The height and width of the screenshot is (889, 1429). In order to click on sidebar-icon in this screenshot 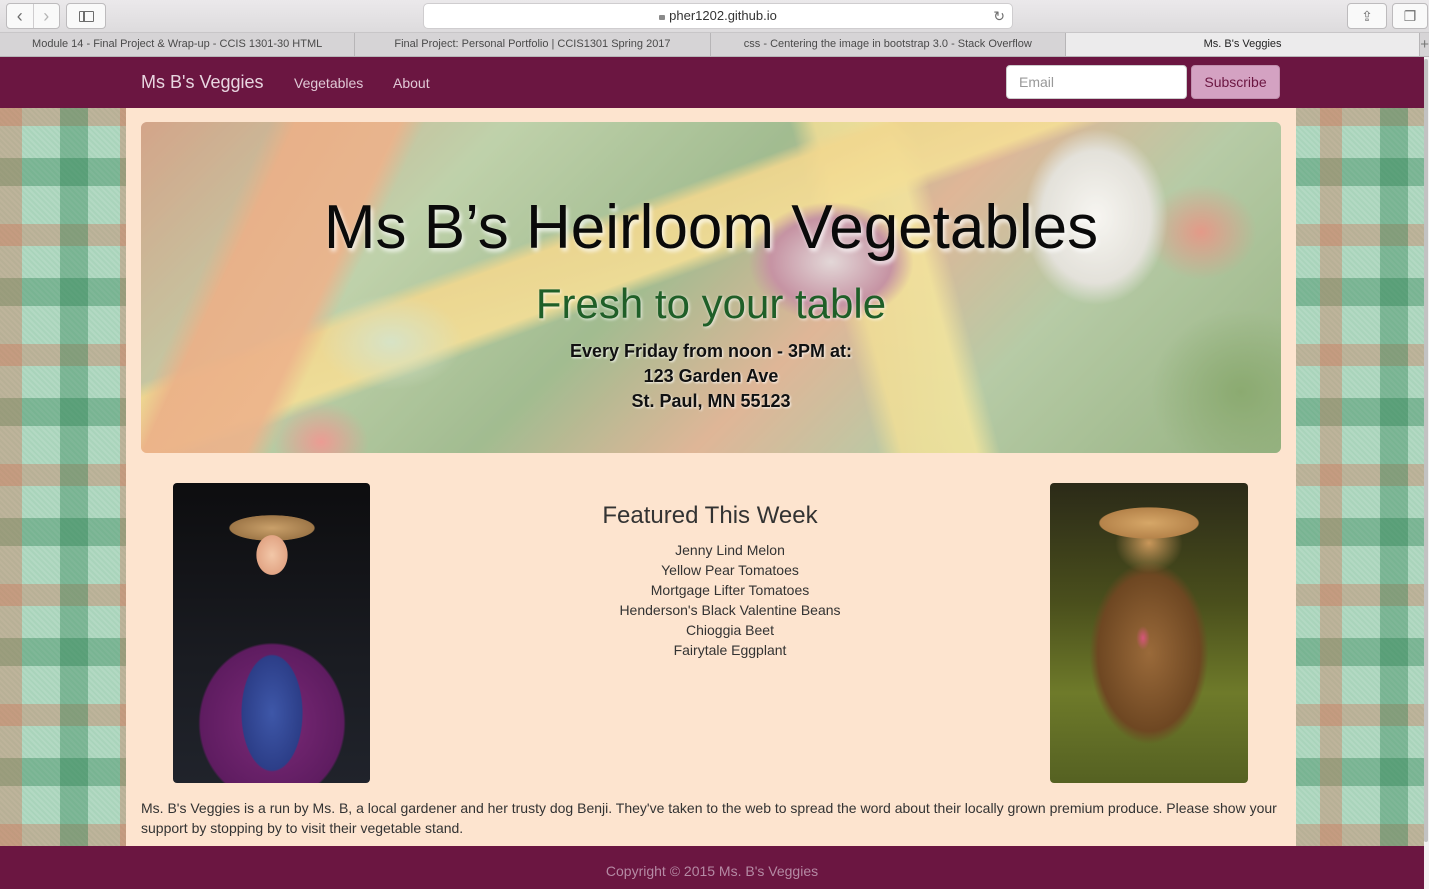, I will do `click(86, 16)`.